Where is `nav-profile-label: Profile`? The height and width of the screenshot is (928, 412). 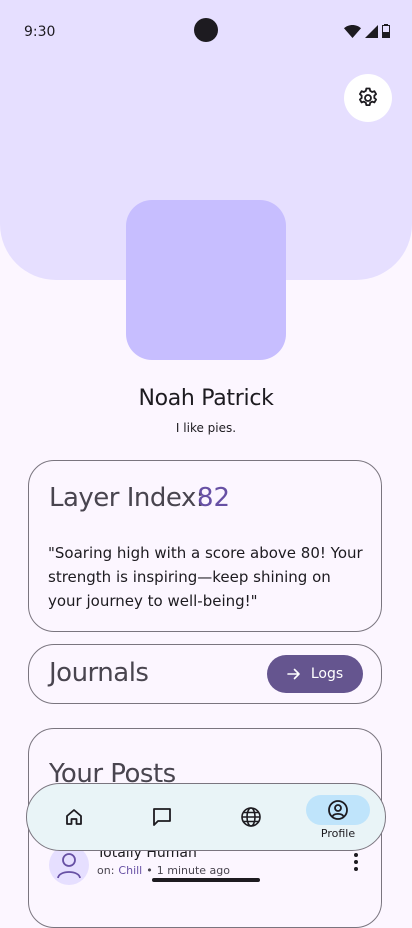 nav-profile-label: Profile is located at coordinates (338, 833).